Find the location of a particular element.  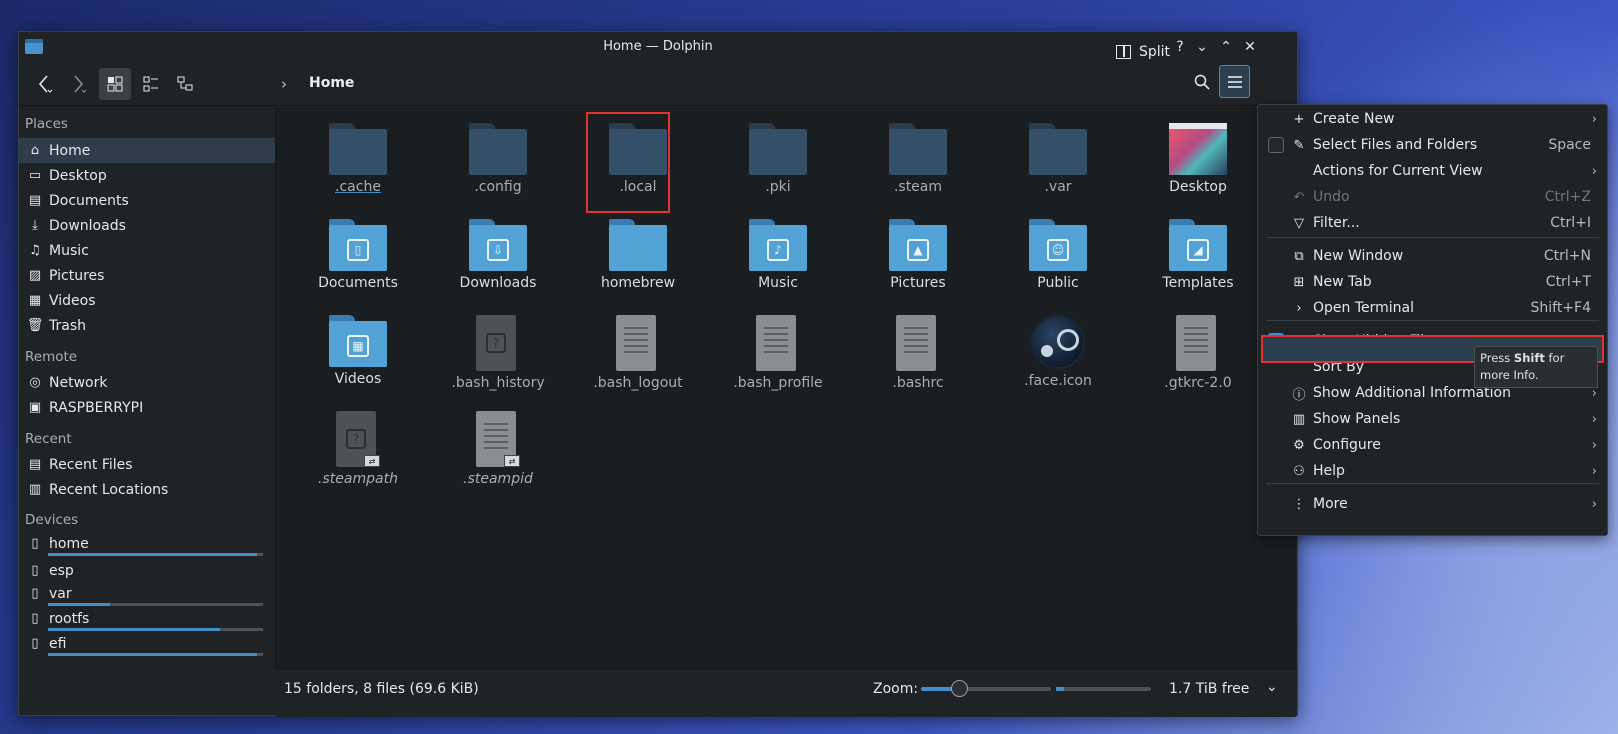

file-item: .gtkrc-2.0 is located at coordinates (1198, 353).